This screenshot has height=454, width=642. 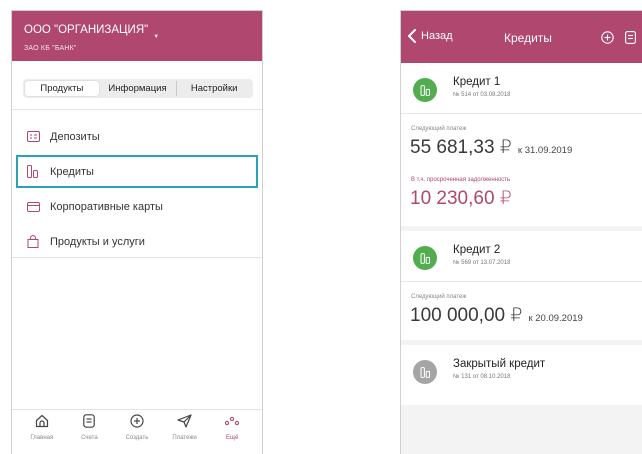 What do you see at coordinates (86, 30) in the screenshot?
I see `organization-name: ООО "ОРГАНИЗАЦИЯ"` at bounding box center [86, 30].